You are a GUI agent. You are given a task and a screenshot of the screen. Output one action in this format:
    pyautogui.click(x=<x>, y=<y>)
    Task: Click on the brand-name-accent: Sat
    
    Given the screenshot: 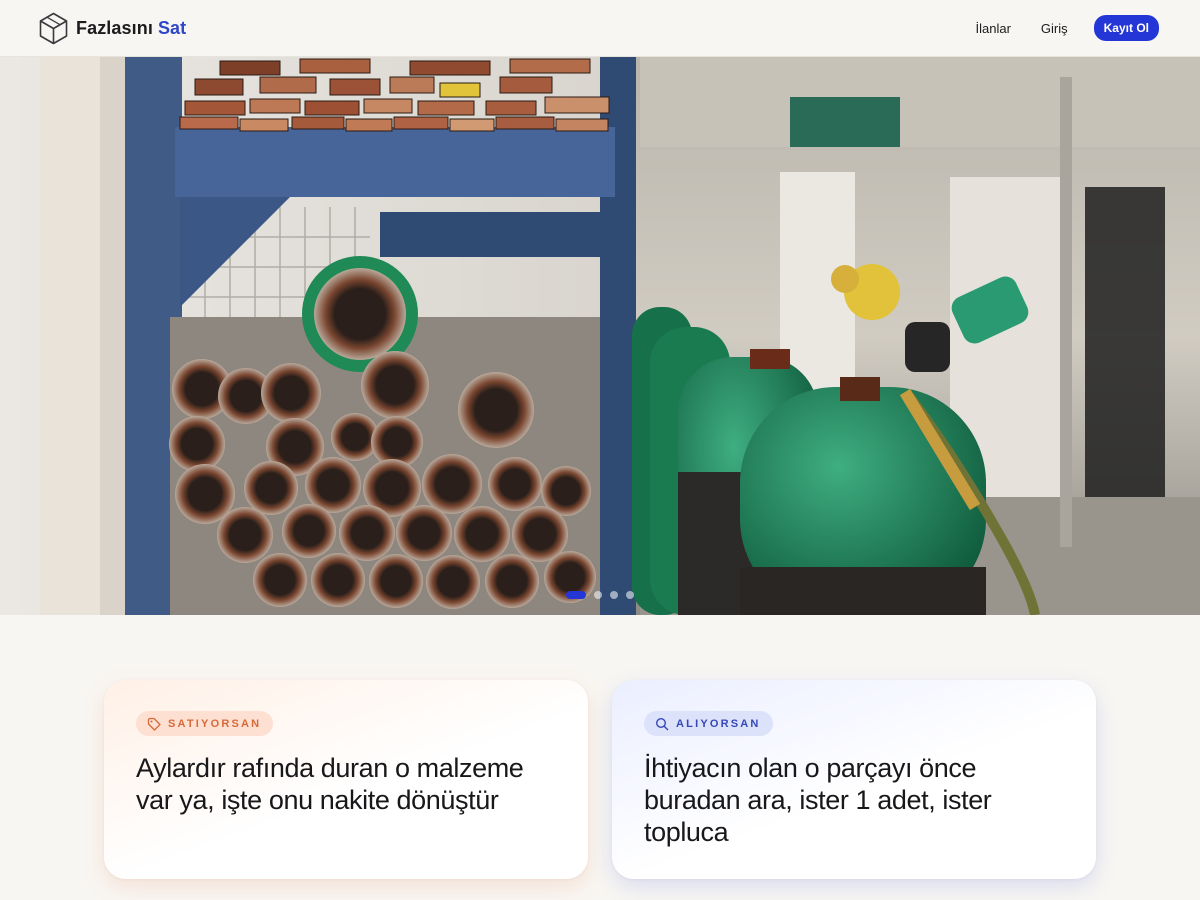 What is the action you would take?
    pyautogui.click(x=172, y=27)
    